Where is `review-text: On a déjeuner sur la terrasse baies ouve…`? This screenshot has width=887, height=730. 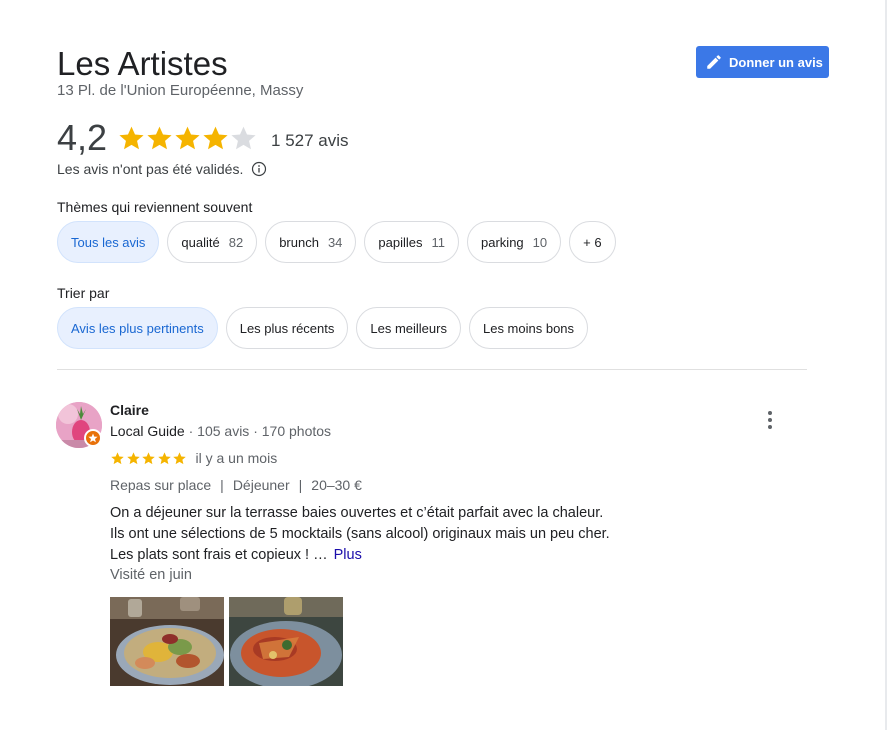 review-text: On a déjeuner sur la terrasse baies ouve… is located at coordinates (380, 534).